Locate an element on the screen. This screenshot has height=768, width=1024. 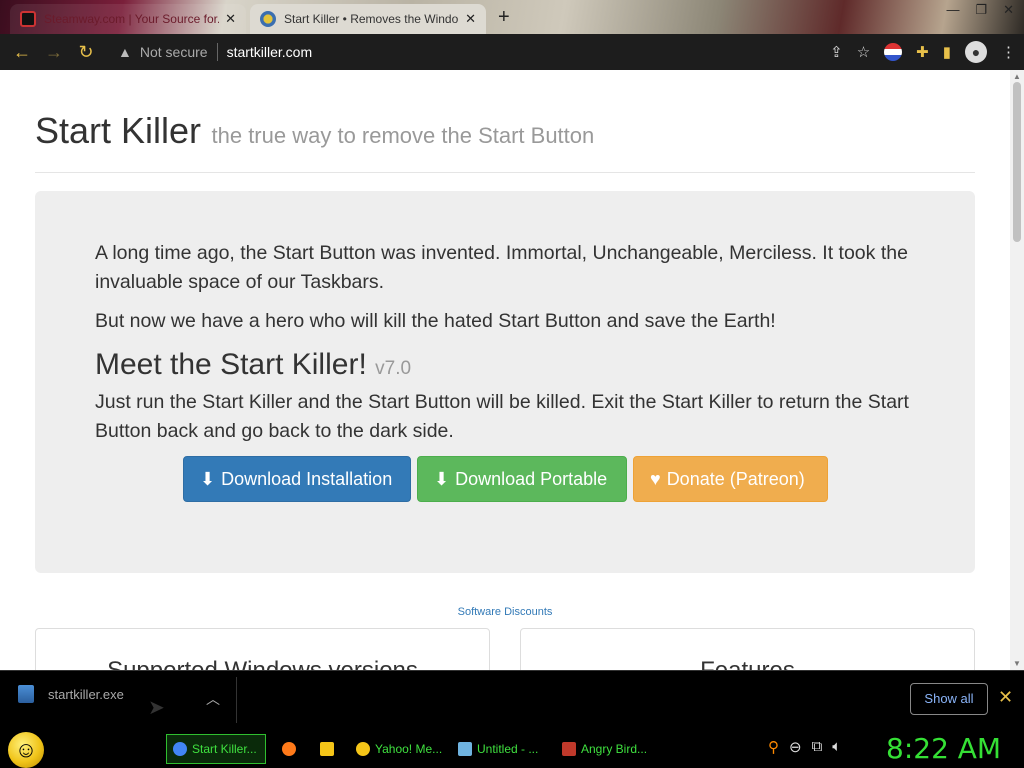
steamway-favicon-icon is located at coordinates (28, 19).